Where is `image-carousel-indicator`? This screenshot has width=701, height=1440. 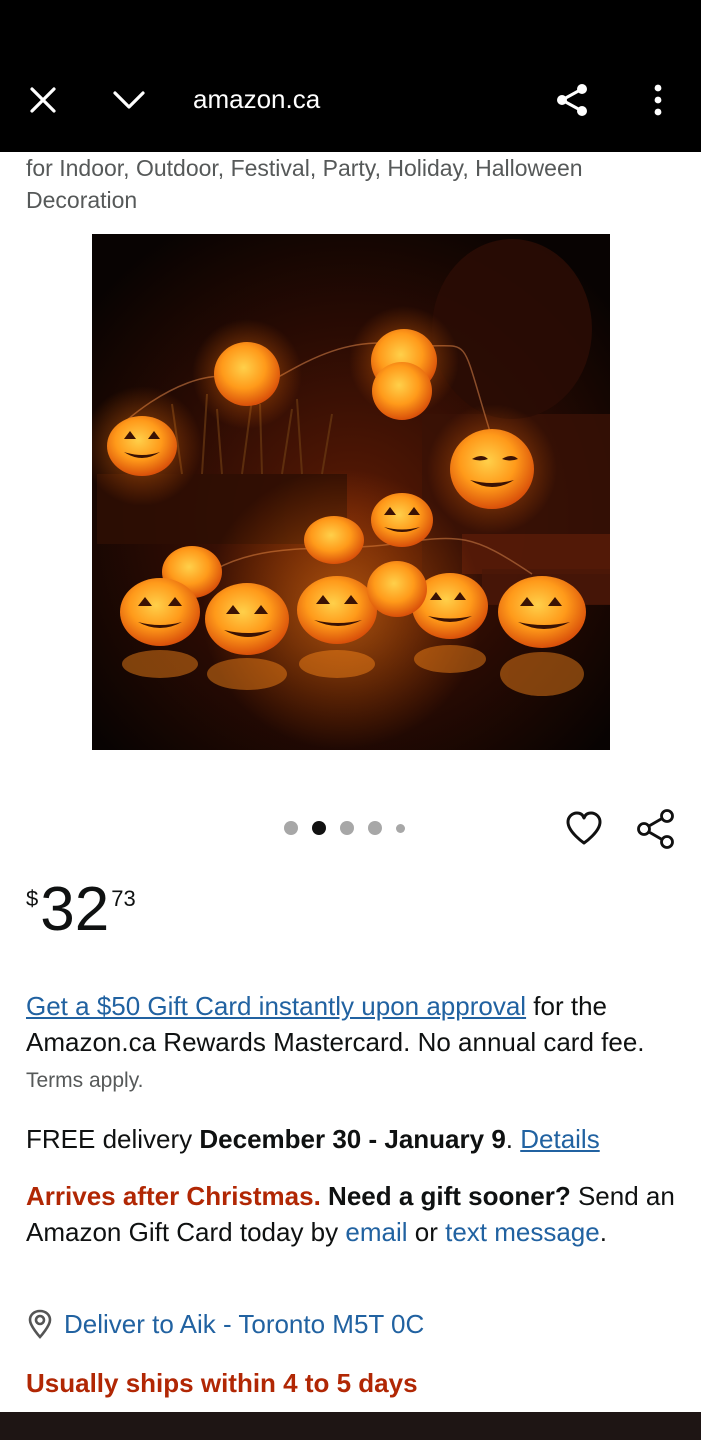 image-carousel-indicator is located at coordinates (344, 828).